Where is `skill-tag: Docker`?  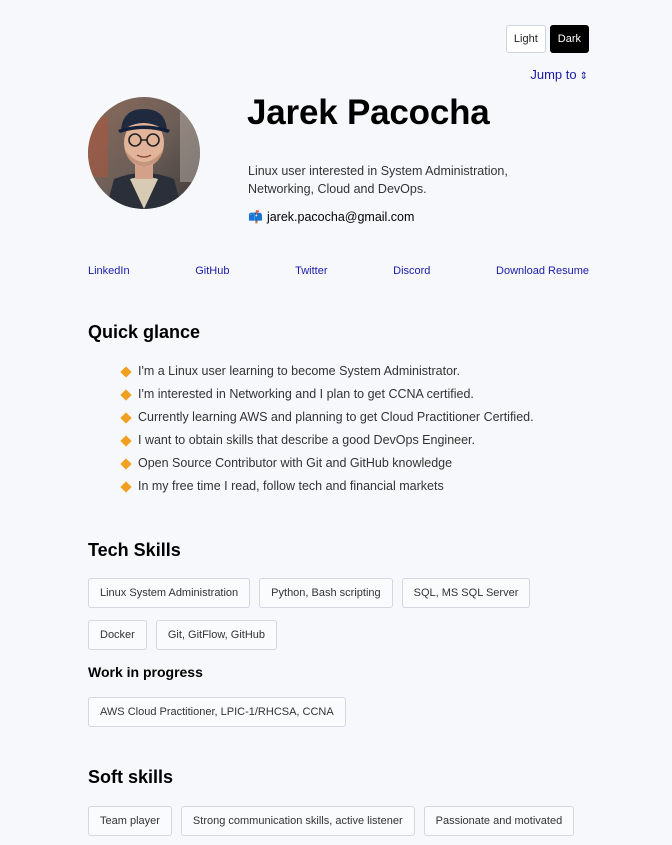
skill-tag: Docker is located at coordinates (117, 635).